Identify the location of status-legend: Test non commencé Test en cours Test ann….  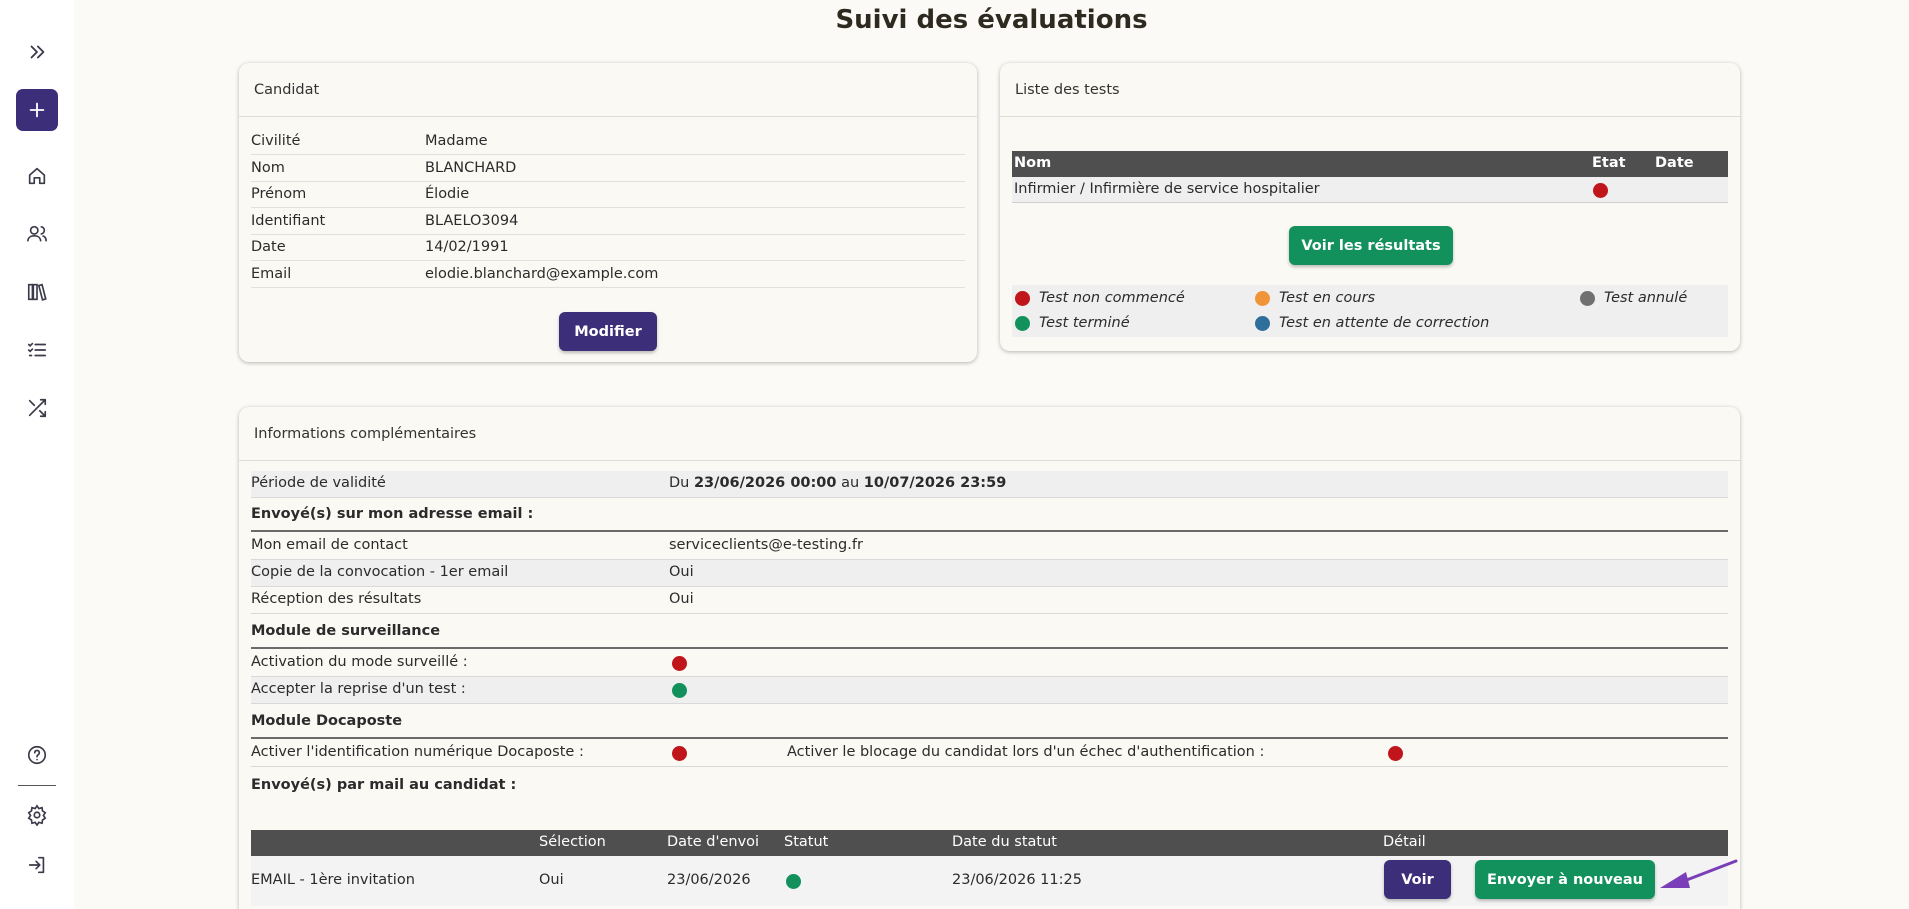
(1370, 311).